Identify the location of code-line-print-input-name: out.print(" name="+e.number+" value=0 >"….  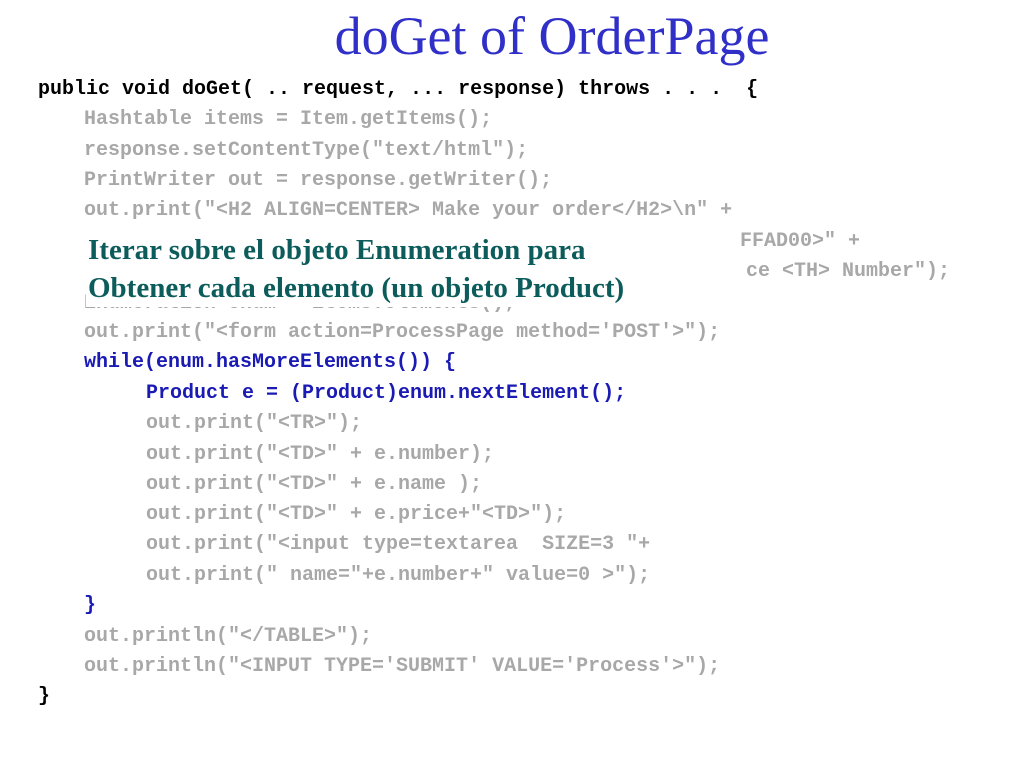
(398, 575).